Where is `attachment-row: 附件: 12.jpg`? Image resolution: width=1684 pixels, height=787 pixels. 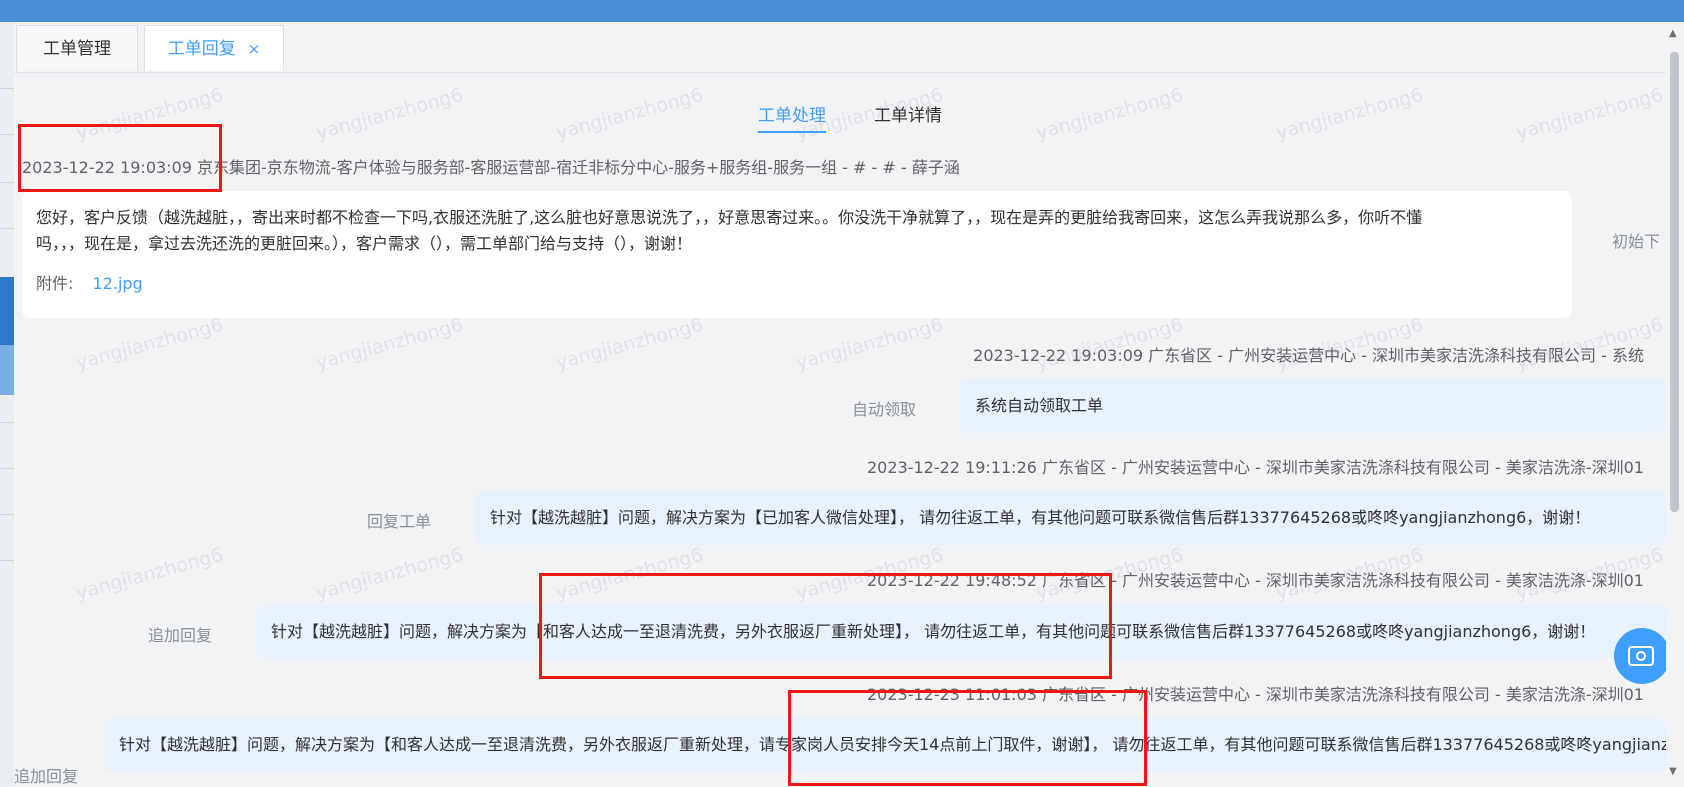
attachment-row: 附件: 12.jpg is located at coordinates (797, 284).